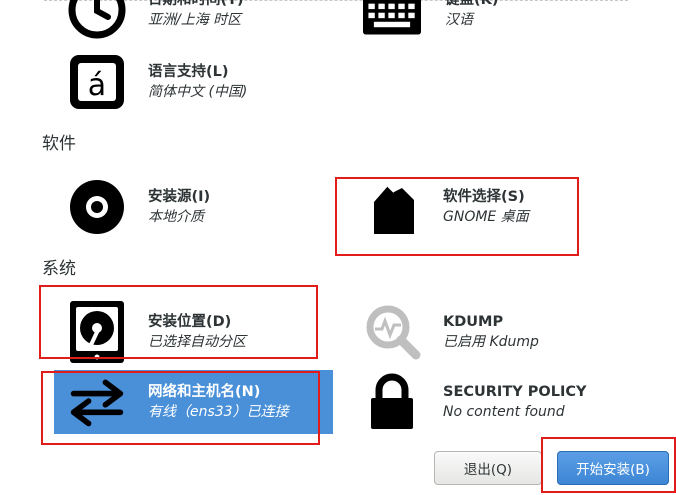 This screenshot has width=676, height=495. Describe the element at coordinates (188, 72) in the screenshot. I see `spoke-title: 语言支持(L)` at that location.